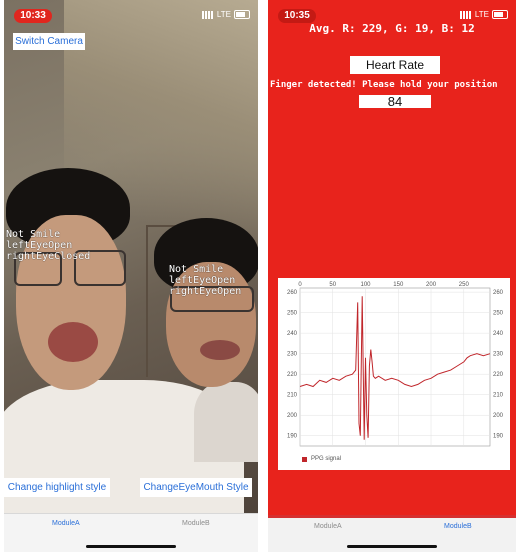  What do you see at coordinates (464, 285) in the screenshot?
I see `x-tick-label: 250` at bounding box center [464, 285].